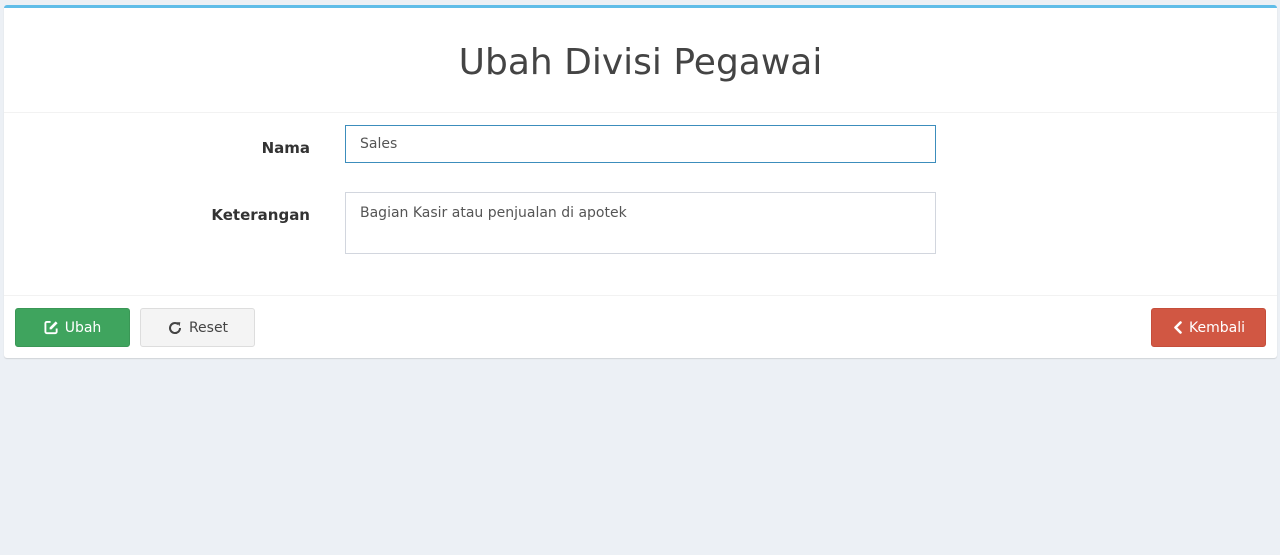  I want to click on ubah-button: Ubah, so click(72, 327).